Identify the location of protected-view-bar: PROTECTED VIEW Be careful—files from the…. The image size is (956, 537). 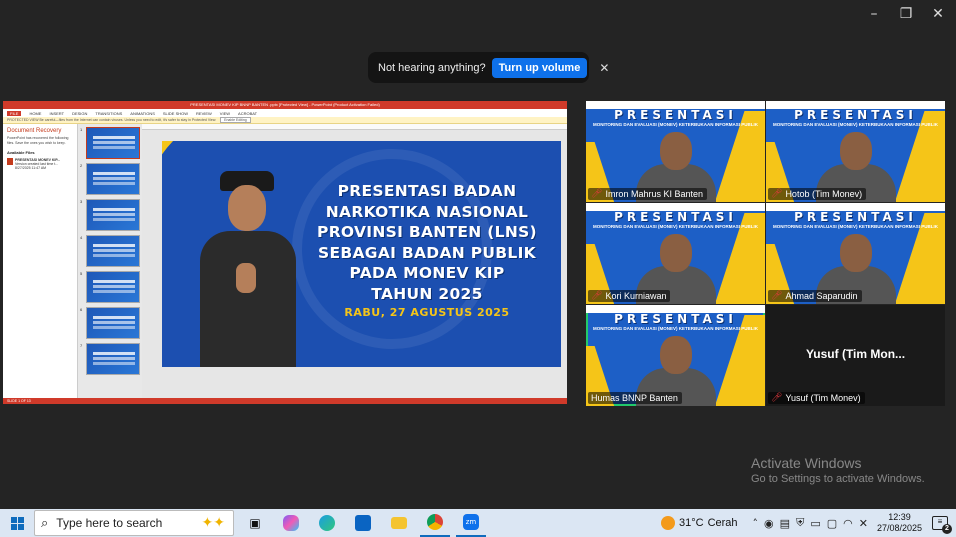
(285, 120).